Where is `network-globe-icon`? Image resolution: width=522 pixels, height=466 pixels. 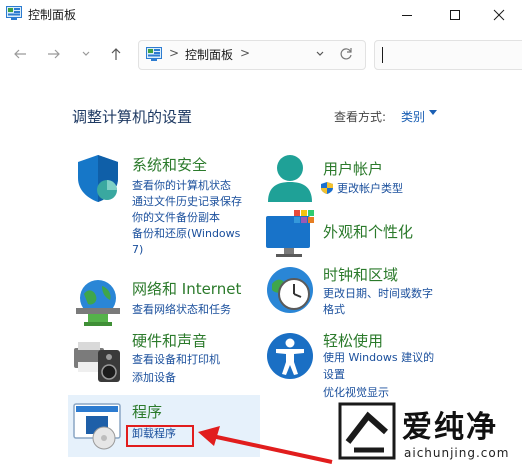
network-globe-icon is located at coordinates (98, 303).